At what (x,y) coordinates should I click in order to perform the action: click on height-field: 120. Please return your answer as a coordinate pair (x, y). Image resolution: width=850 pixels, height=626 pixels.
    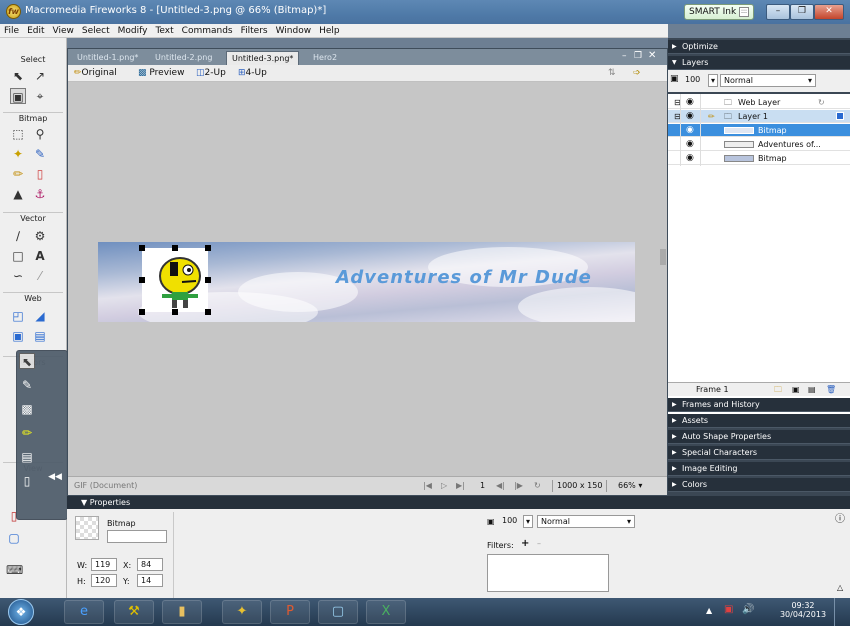
    Looking at the image, I should click on (104, 580).